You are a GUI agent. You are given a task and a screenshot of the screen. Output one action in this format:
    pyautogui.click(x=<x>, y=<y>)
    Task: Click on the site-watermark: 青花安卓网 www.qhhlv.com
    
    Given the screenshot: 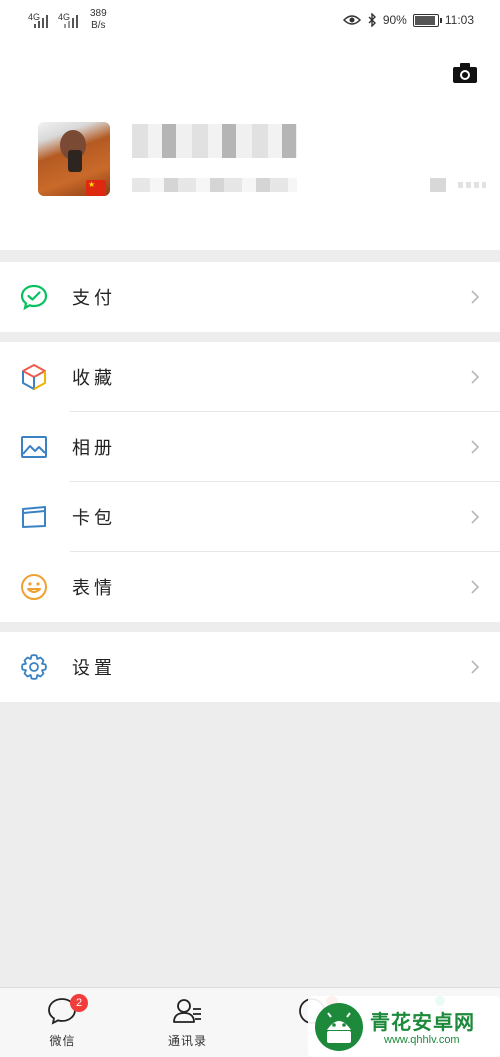 What is the action you would take?
    pyautogui.click(x=404, y=1026)
    